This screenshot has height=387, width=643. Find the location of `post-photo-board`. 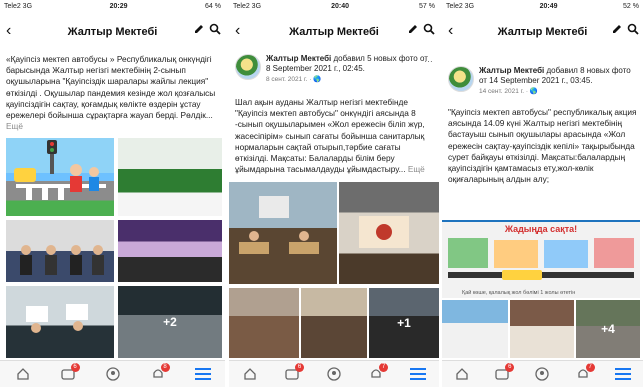

post-photo-board is located at coordinates (170, 177).